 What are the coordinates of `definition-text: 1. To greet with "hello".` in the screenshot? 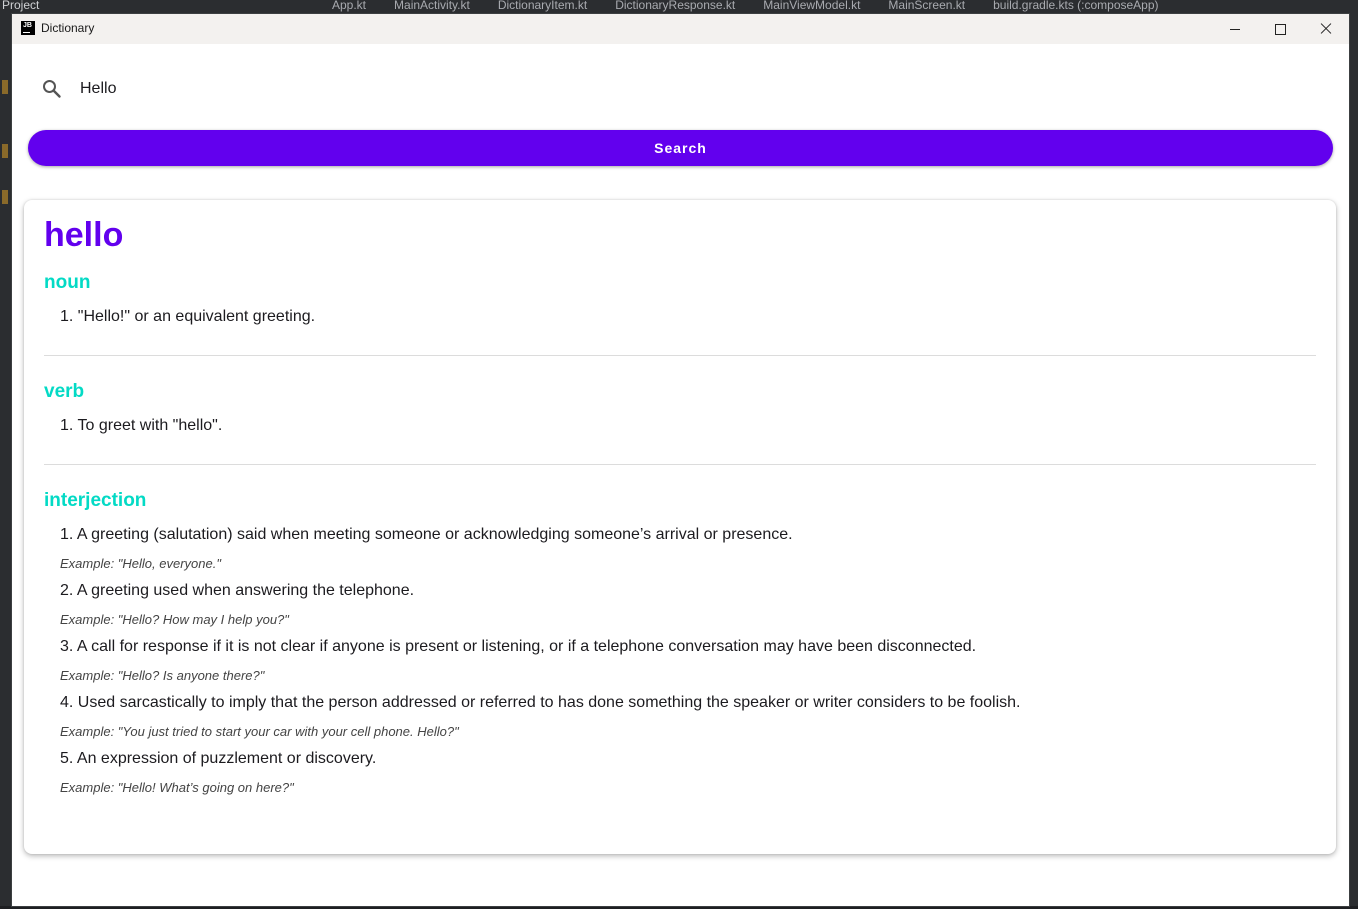 It's located at (141, 425).